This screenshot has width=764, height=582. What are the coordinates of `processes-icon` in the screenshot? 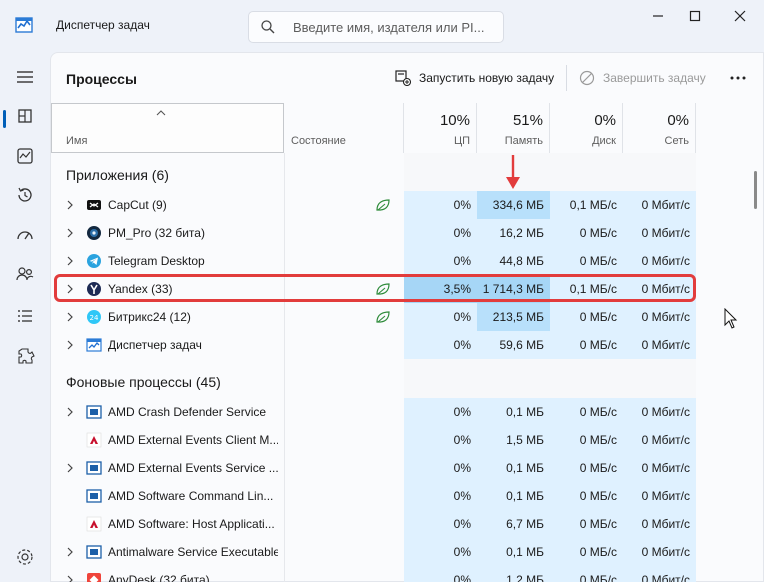 It's located at (25, 116).